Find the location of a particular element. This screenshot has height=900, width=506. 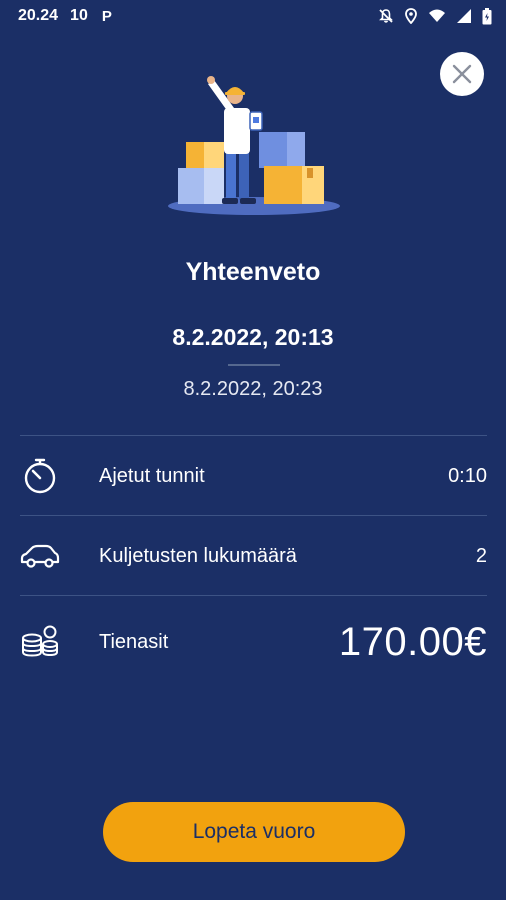

hours-driven-label: Ajetut tunnit is located at coordinates (152, 475).